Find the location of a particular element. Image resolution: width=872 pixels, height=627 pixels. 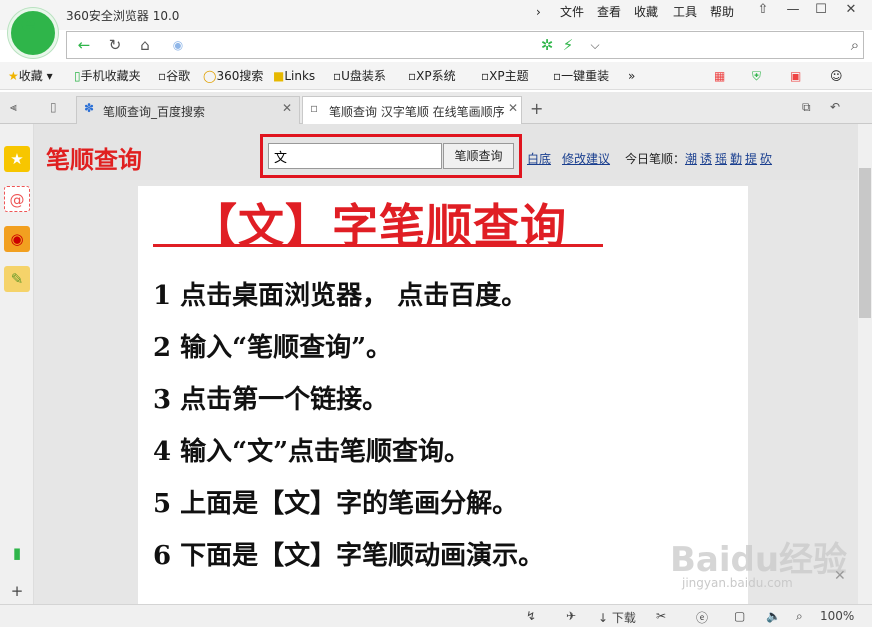

fav-item-onekey: ▫一键重装 is located at coordinates (581, 76).